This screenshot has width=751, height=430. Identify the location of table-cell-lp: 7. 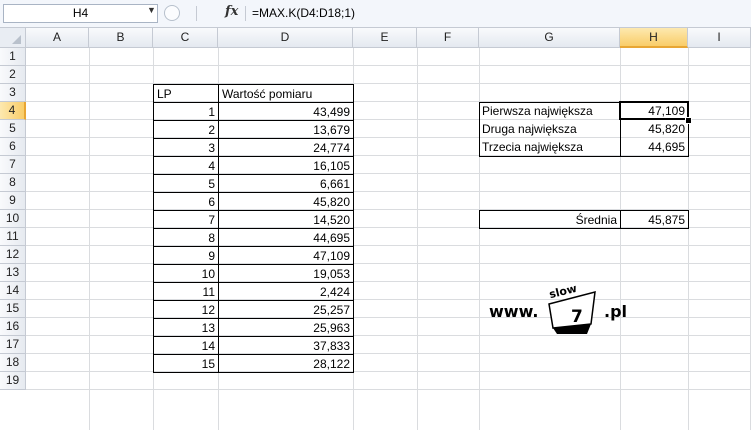
(186, 219).